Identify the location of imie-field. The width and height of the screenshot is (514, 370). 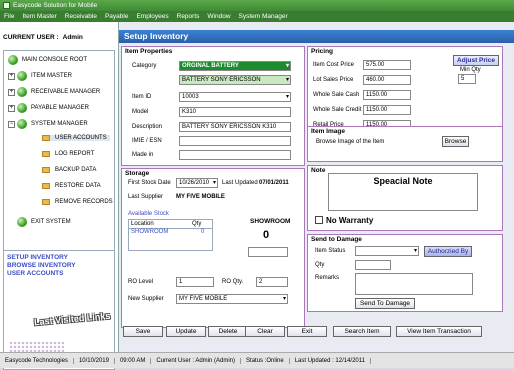
(235, 141).